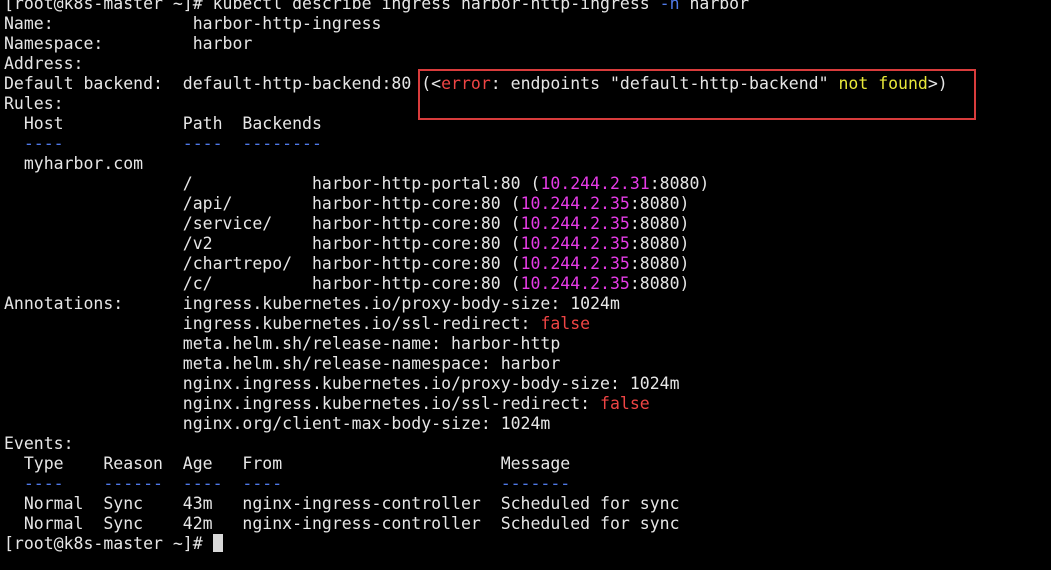 This screenshot has height=570, width=1051. I want to click on terminal-text: harbor, so click(714, 6).